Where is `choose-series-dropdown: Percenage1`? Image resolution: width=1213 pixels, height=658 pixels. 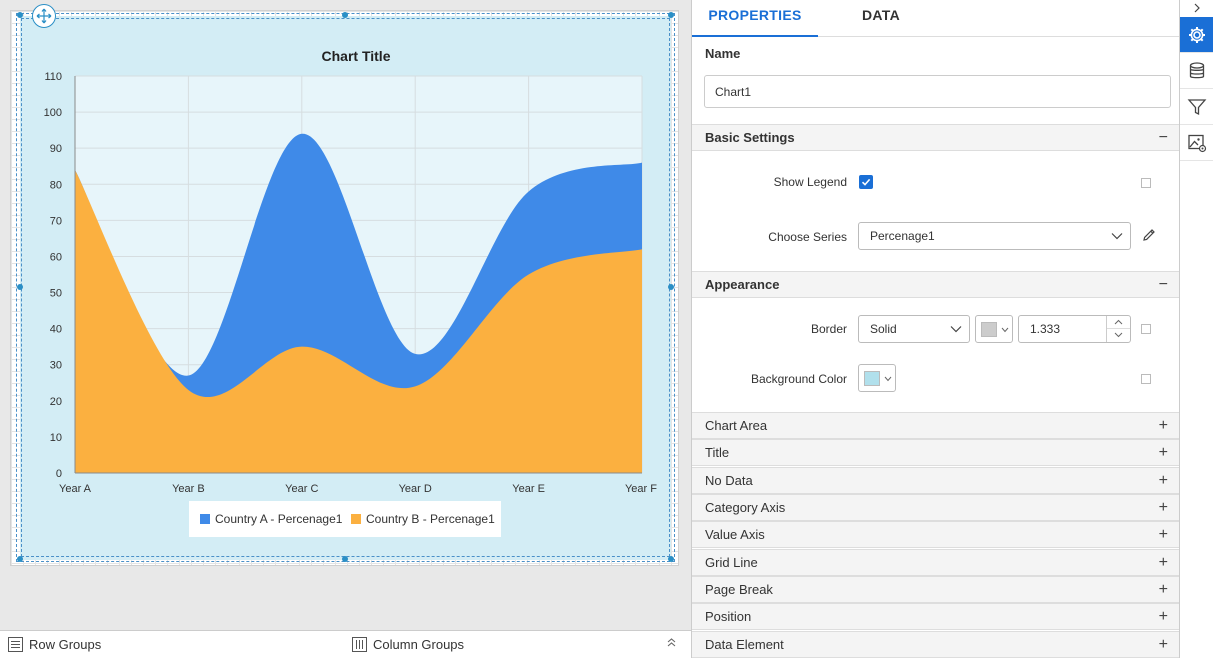
choose-series-dropdown: Percenage1 is located at coordinates (994, 236).